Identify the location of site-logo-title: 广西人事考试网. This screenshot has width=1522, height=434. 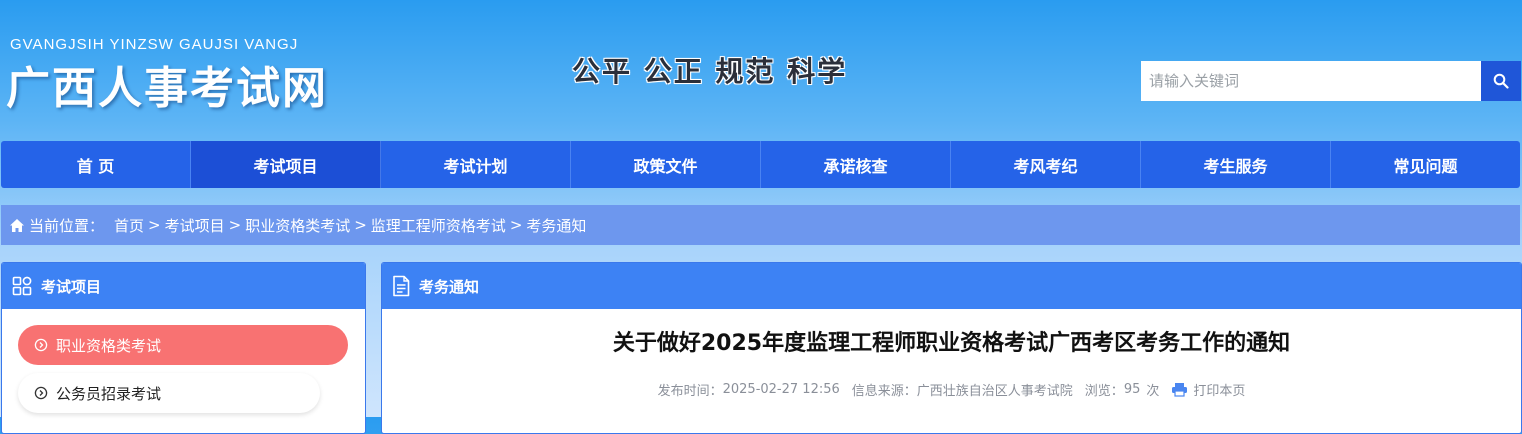
(167, 84).